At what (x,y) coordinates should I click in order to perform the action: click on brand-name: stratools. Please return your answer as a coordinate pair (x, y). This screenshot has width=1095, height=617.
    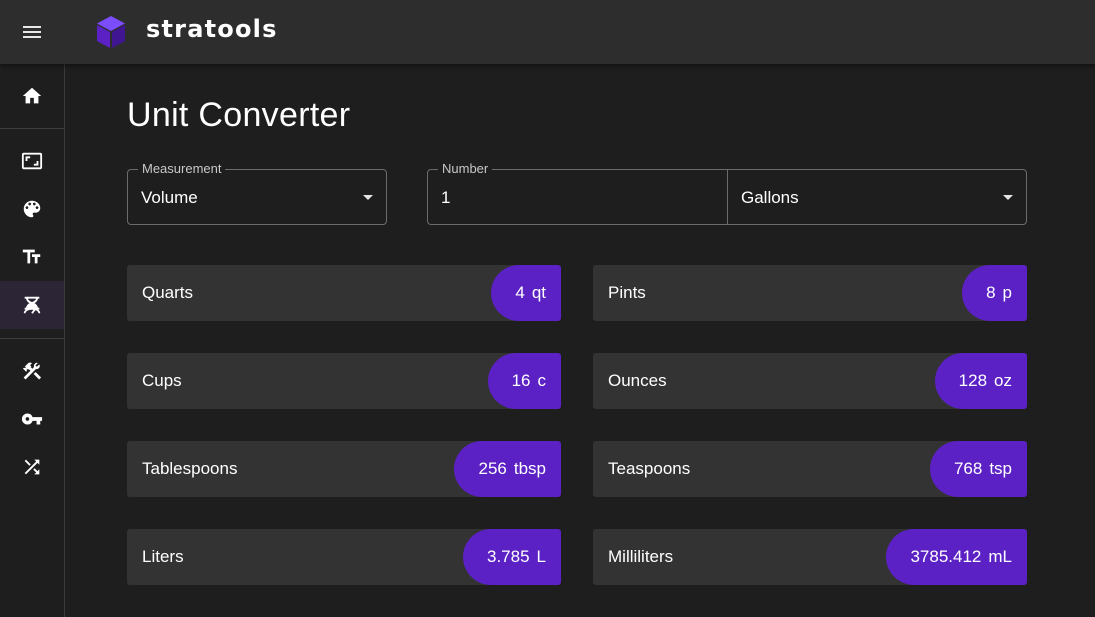
    Looking at the image, I should click on (212, 29).